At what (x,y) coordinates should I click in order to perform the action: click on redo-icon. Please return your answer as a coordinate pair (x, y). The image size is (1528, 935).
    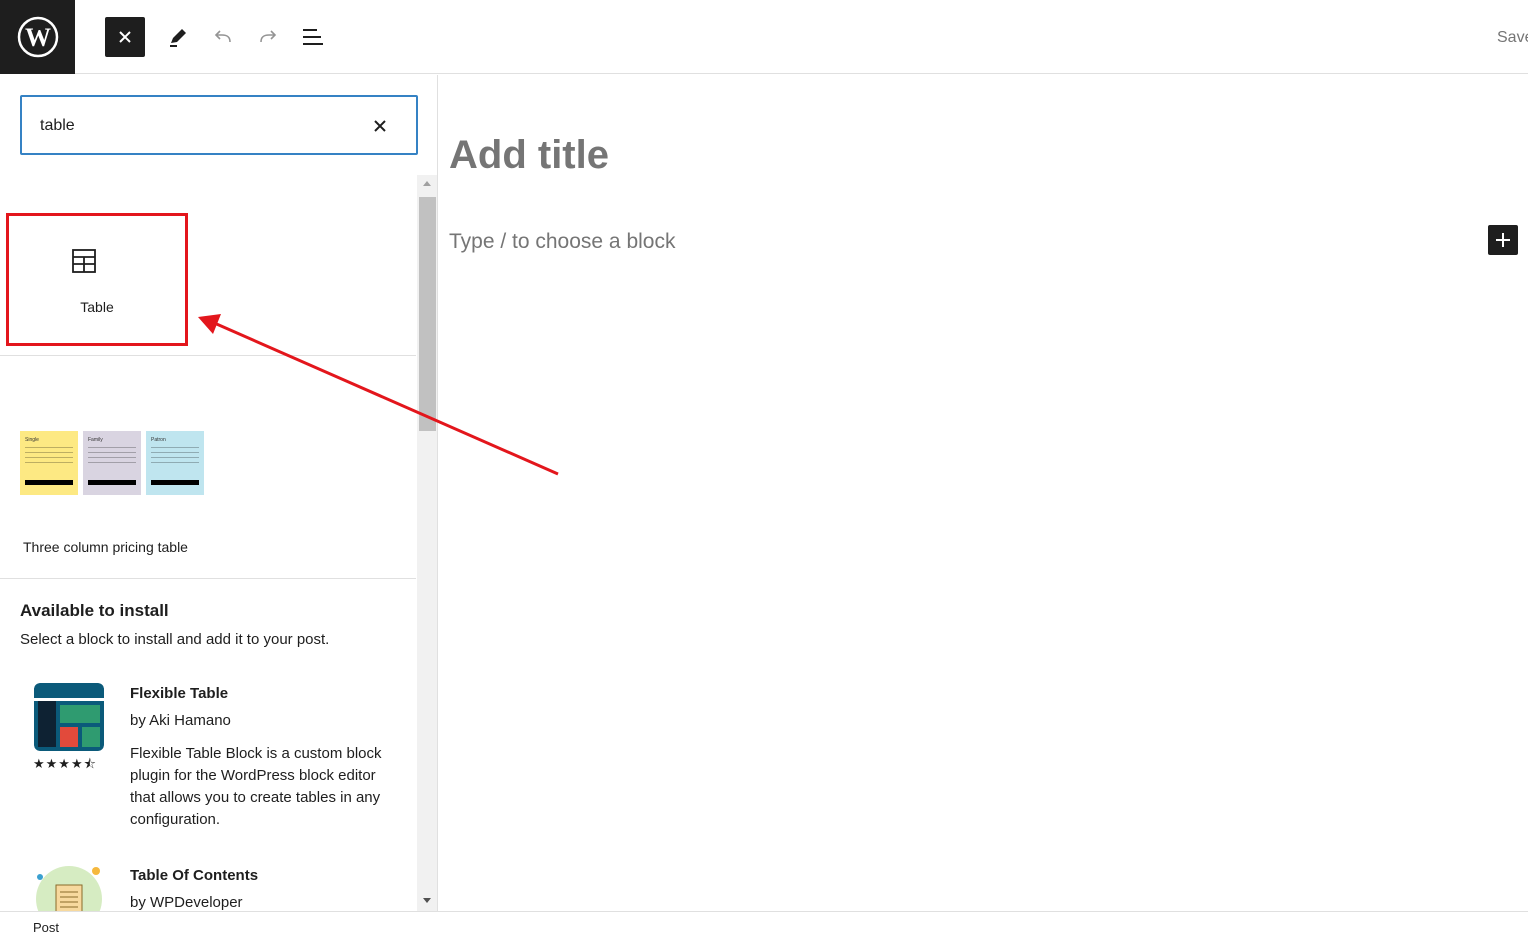
    Looking at the image, I should click on (268, 36).